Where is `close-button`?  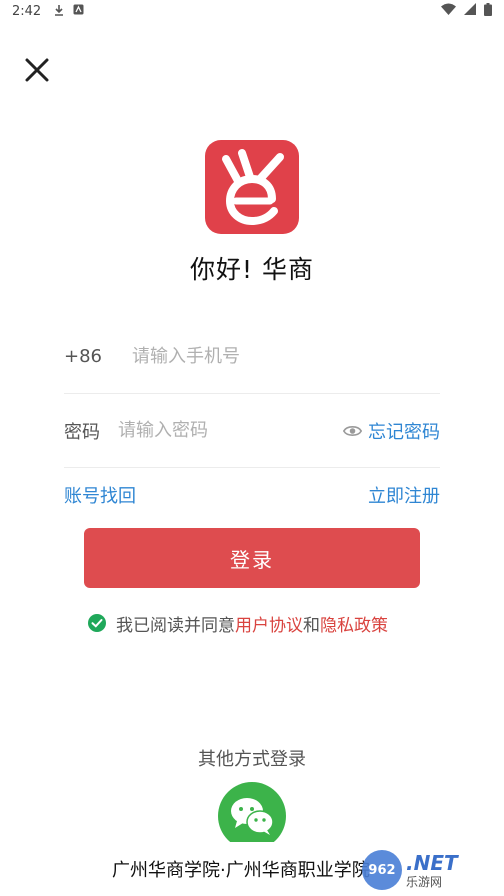 close-button is located at coordinates (37, 70).